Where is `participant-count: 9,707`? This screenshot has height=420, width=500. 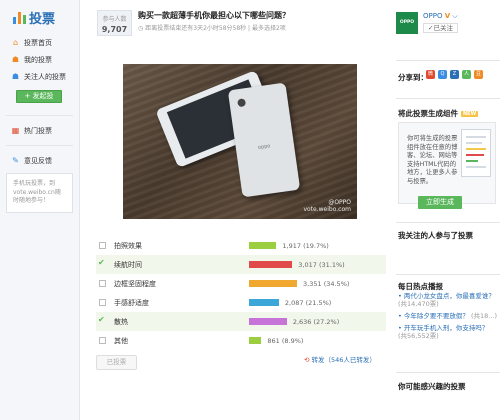 participant-count: 9,707 is located at coordinates (114, 29).